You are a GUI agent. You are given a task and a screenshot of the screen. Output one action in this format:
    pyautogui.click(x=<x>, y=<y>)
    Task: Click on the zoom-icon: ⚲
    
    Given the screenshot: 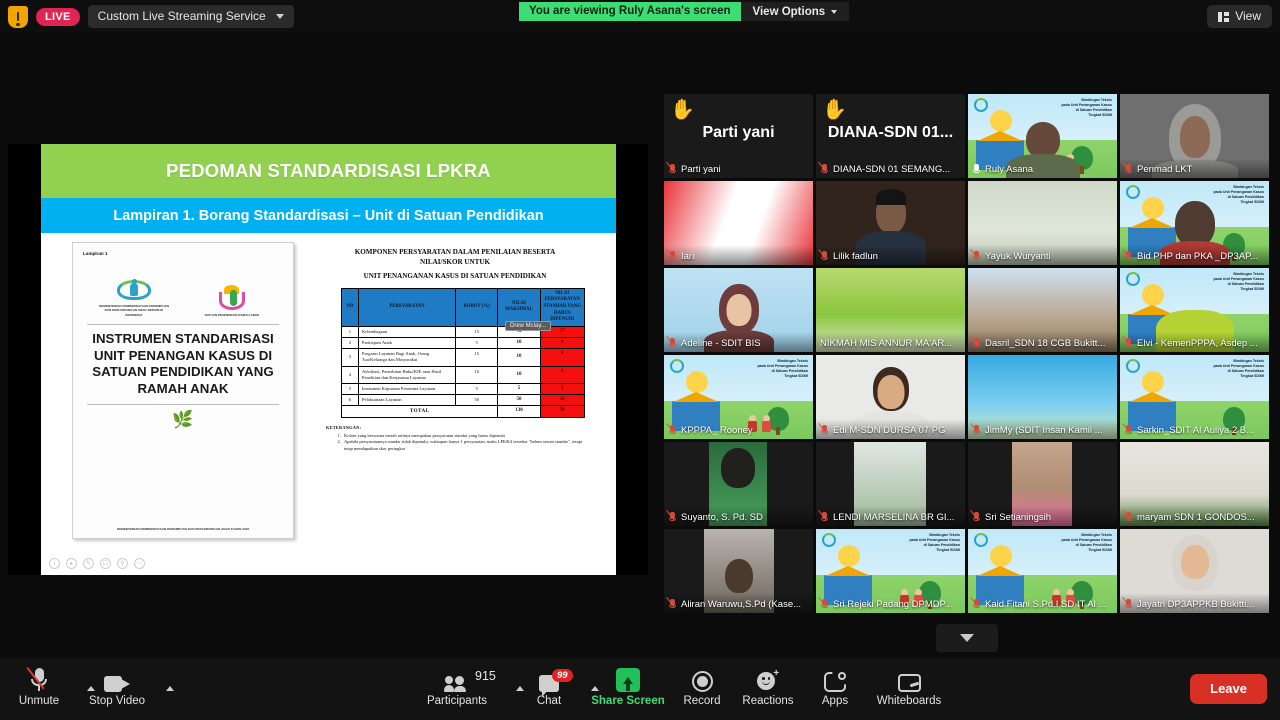 What is the action you would take?
    pyautogui.click(x=122, y=563)
    